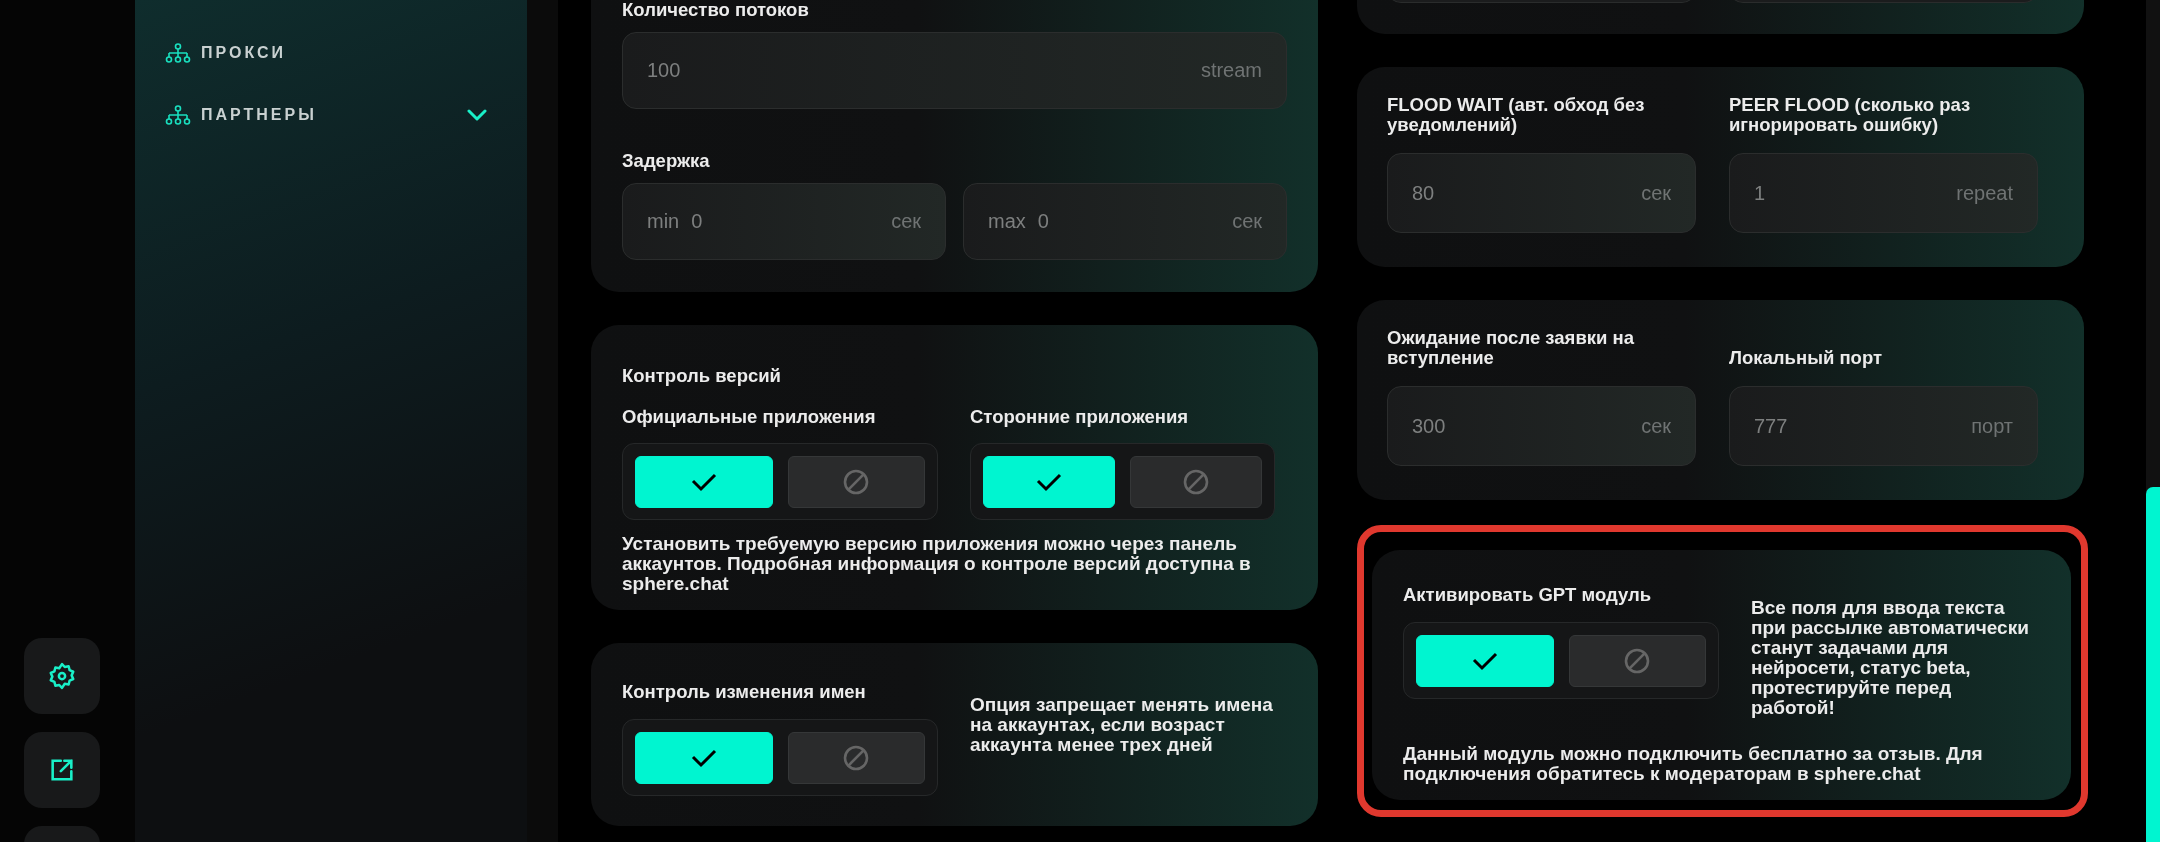 This screenshot has width=2160, height=842. I want to click on field-value: 1, so click(1760, 193).